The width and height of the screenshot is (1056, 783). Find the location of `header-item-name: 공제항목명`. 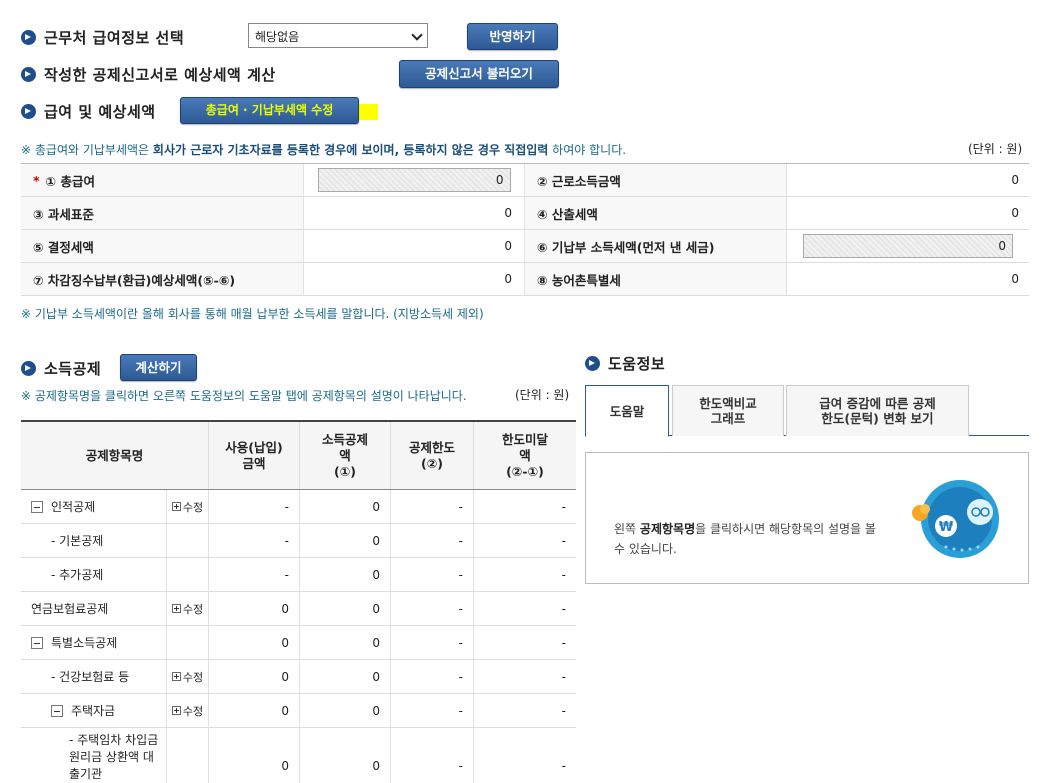

header-item-name: 공제항목명 is located at coordinates (115, 455).